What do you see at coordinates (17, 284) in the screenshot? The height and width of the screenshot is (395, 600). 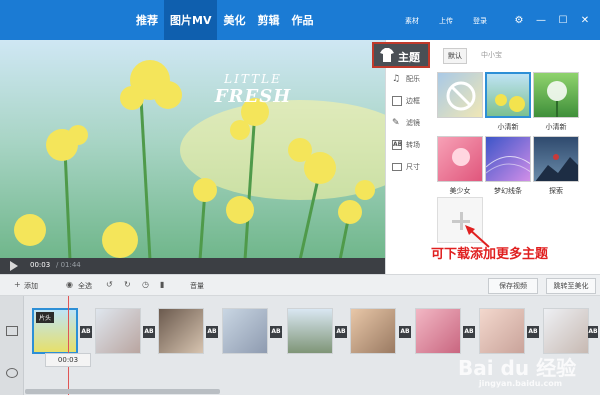 I see `add-icon: +` at bounding box center [17, 284].